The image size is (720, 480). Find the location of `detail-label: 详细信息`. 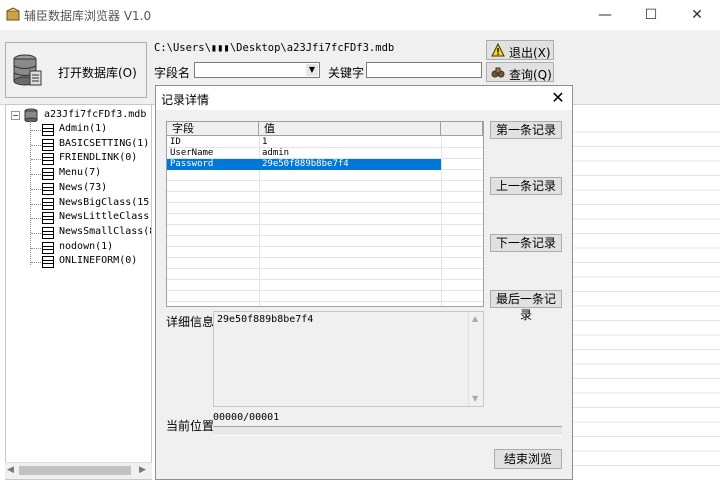

detail-label: 详细信息 is located at coordinates (190, 322).